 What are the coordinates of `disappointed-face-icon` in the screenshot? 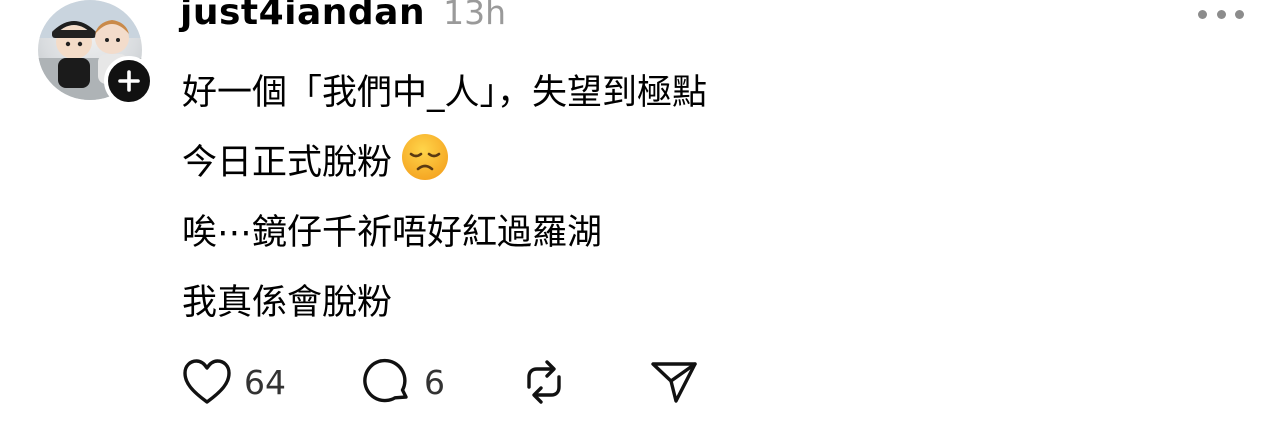 It's located at (425, 157).